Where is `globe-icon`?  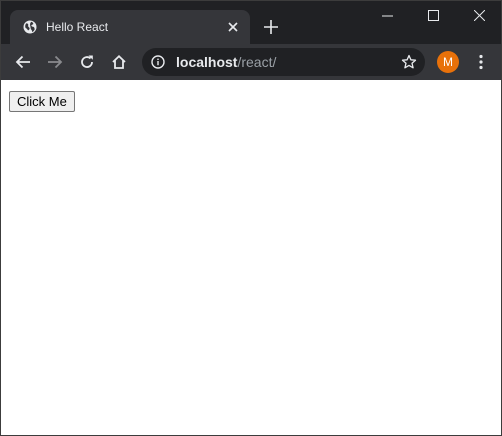 globe-icon is located at coordinates (30, 27).